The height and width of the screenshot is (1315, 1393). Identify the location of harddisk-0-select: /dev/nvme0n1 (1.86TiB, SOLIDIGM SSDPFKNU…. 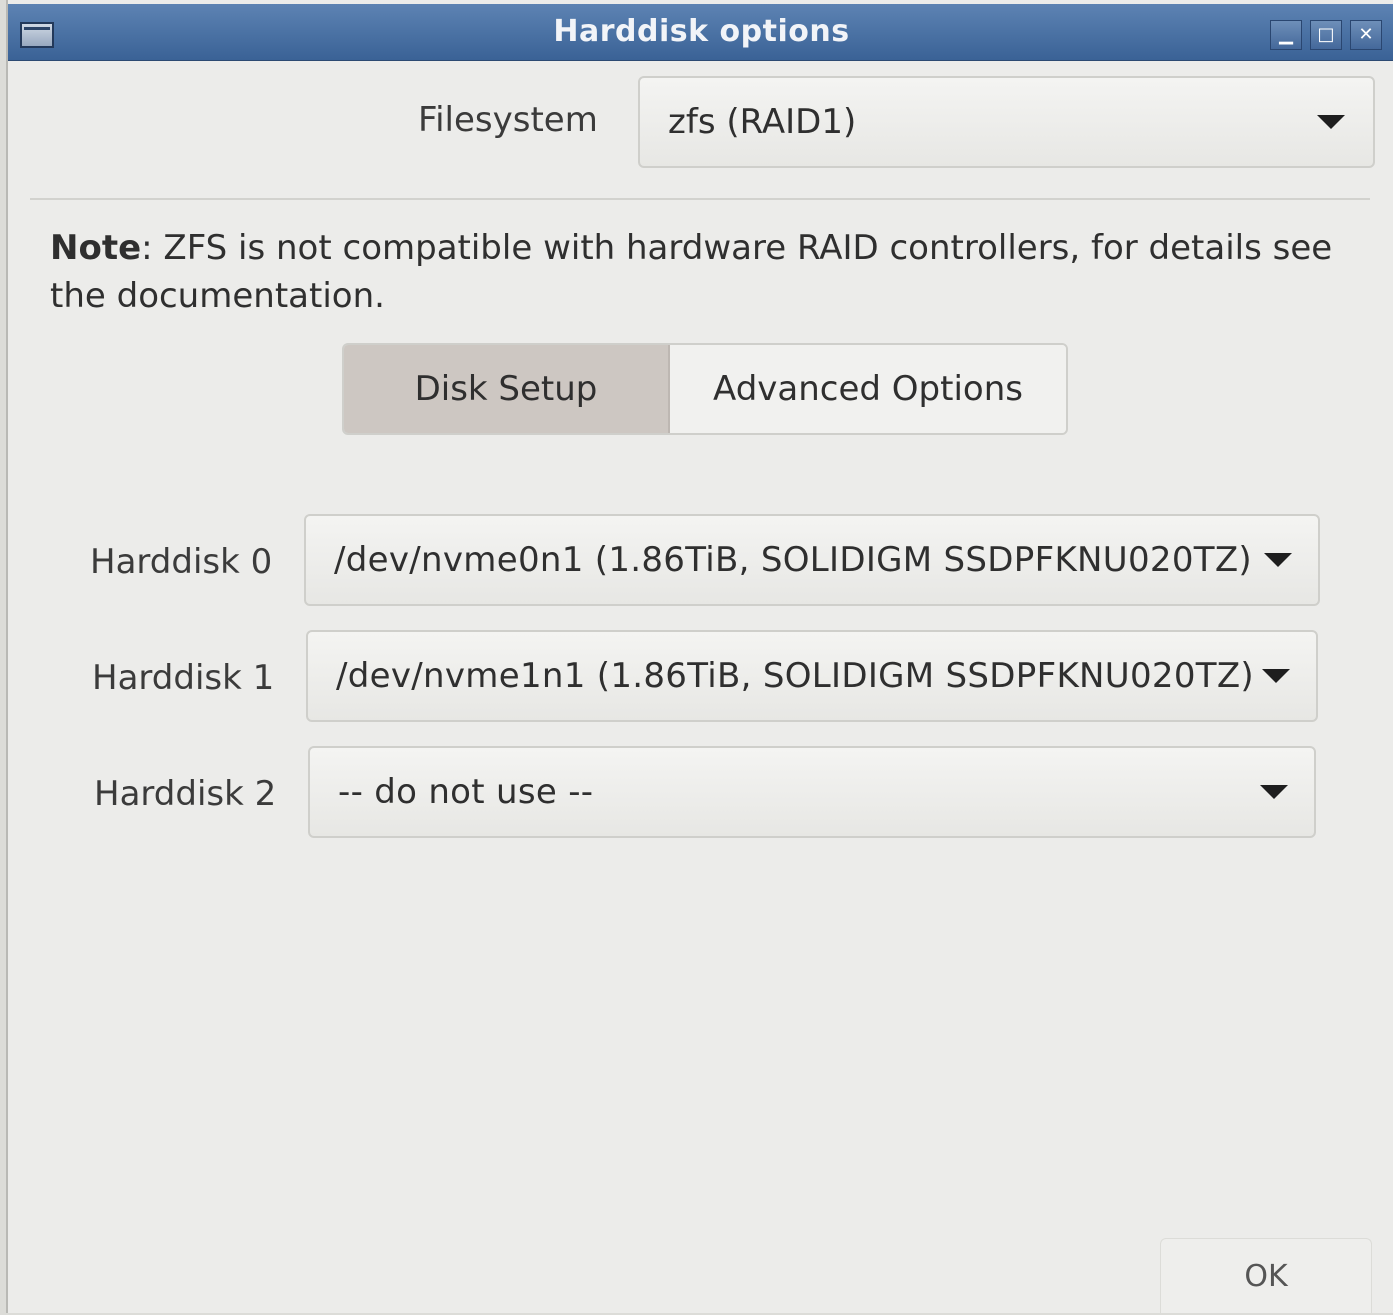
(812, 560).